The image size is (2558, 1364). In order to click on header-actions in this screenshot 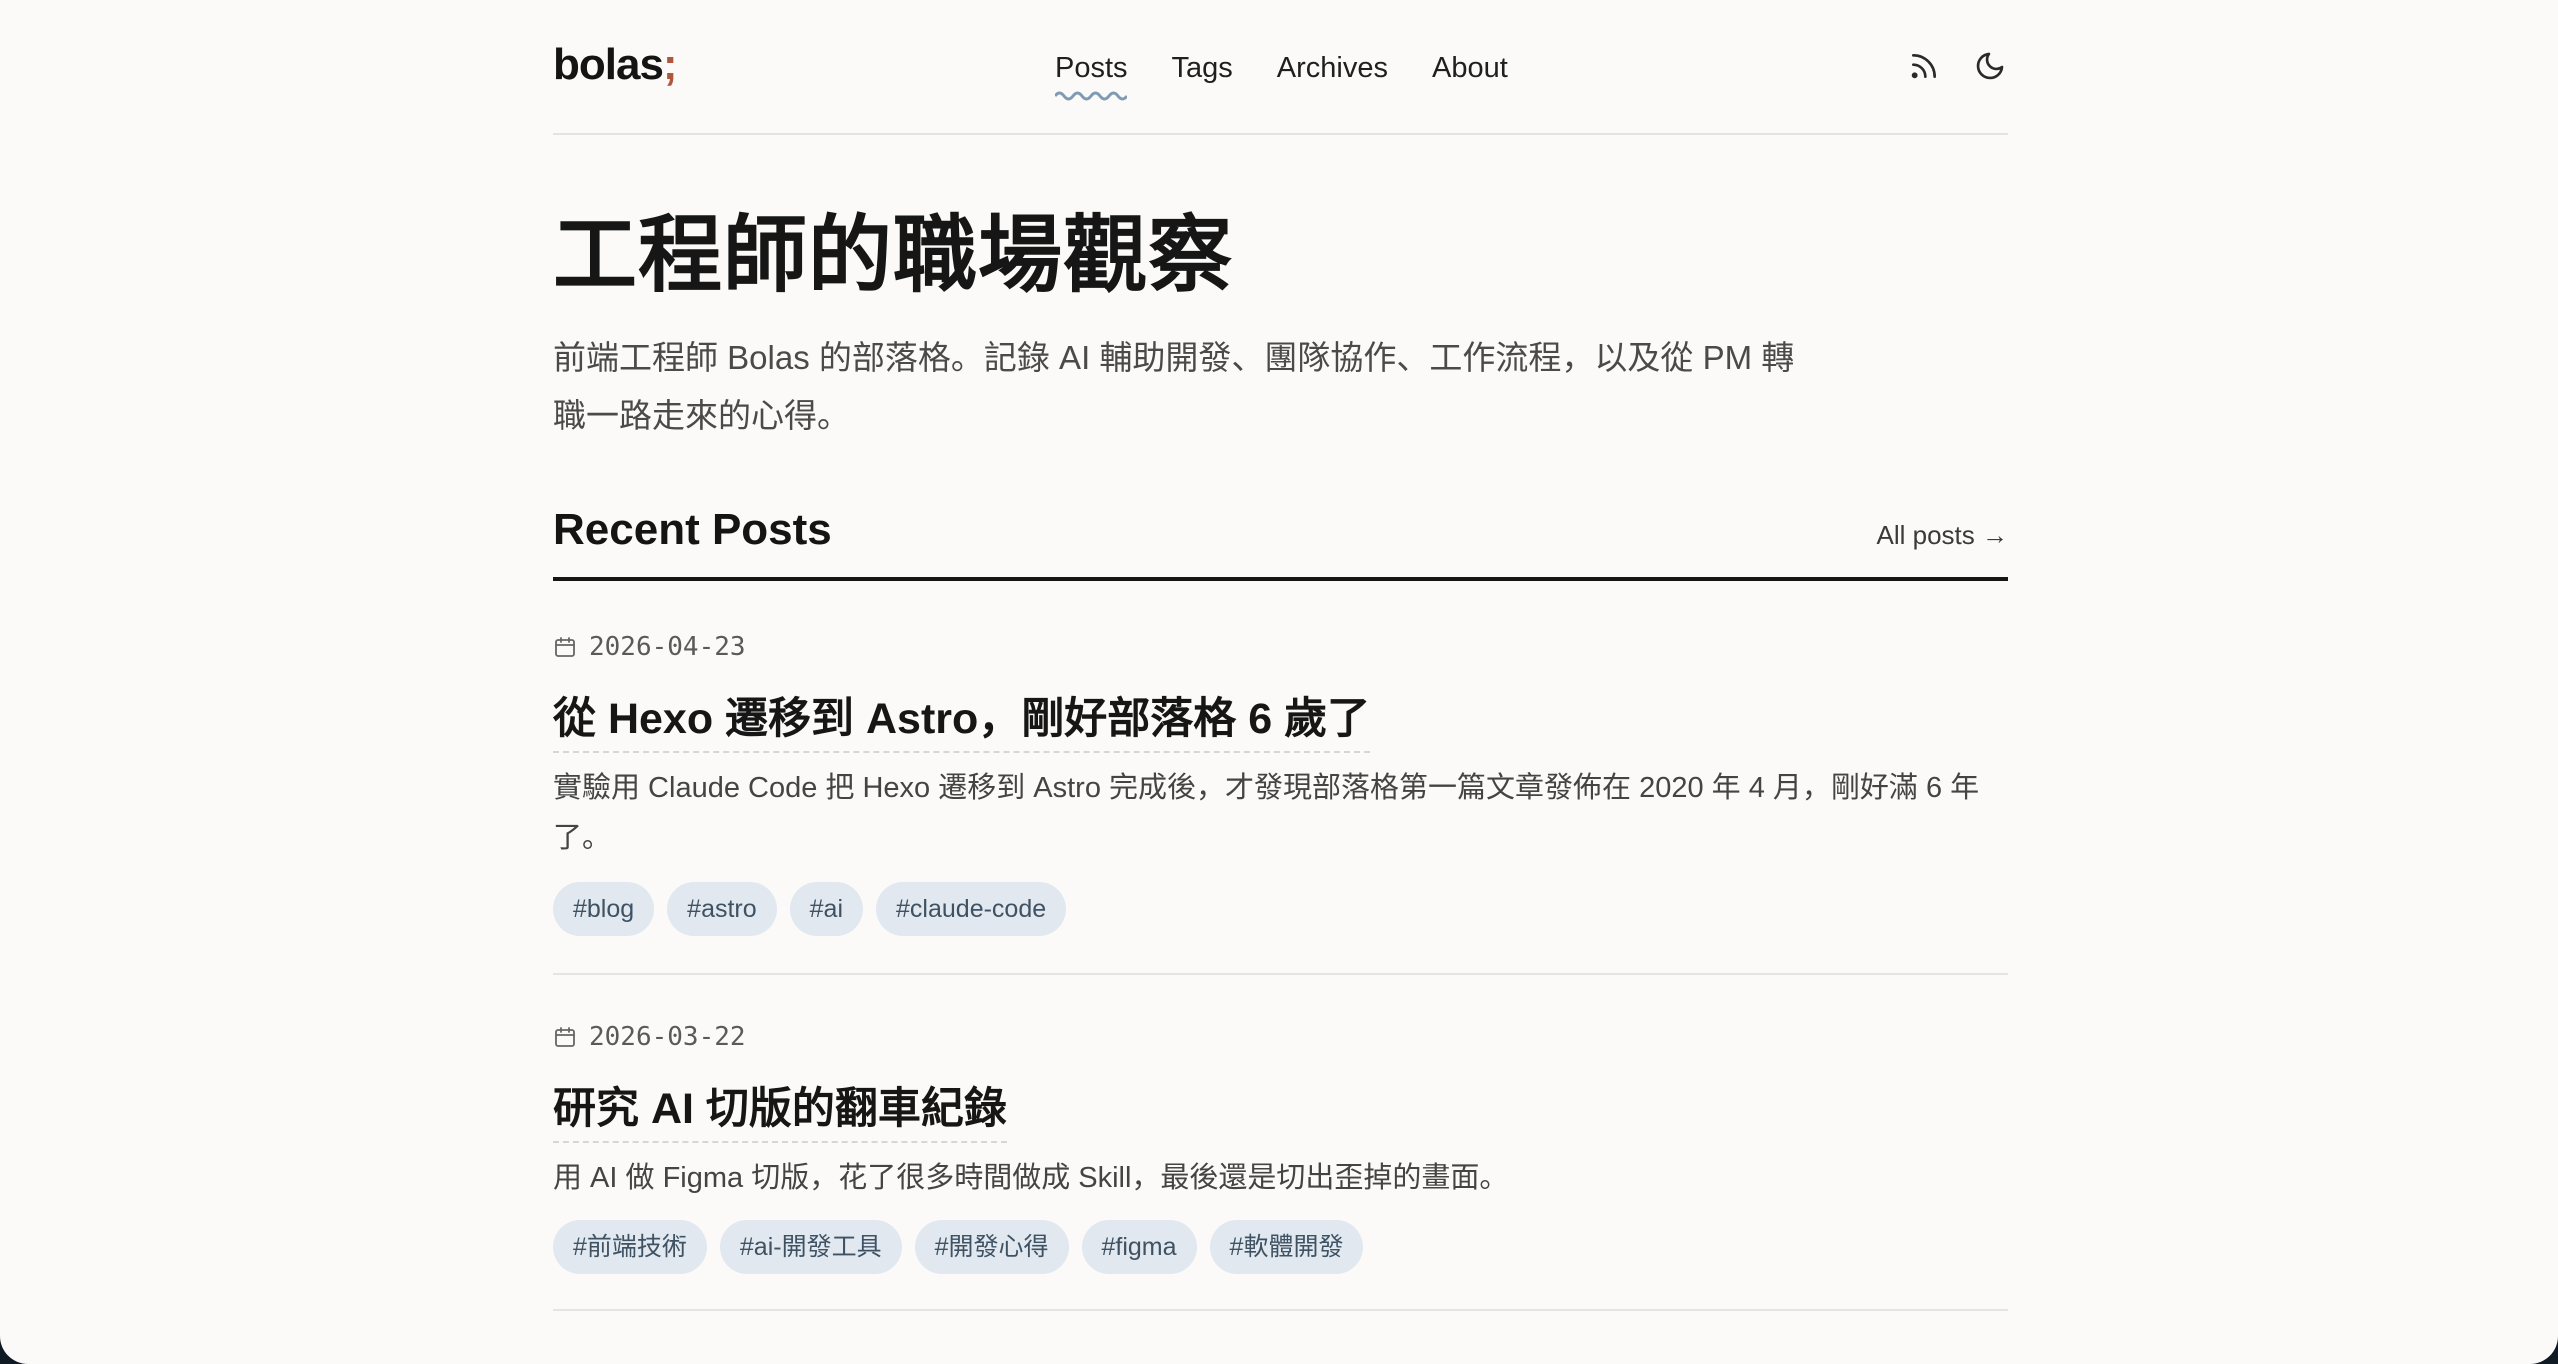, I will do `click(1957, 66)`.